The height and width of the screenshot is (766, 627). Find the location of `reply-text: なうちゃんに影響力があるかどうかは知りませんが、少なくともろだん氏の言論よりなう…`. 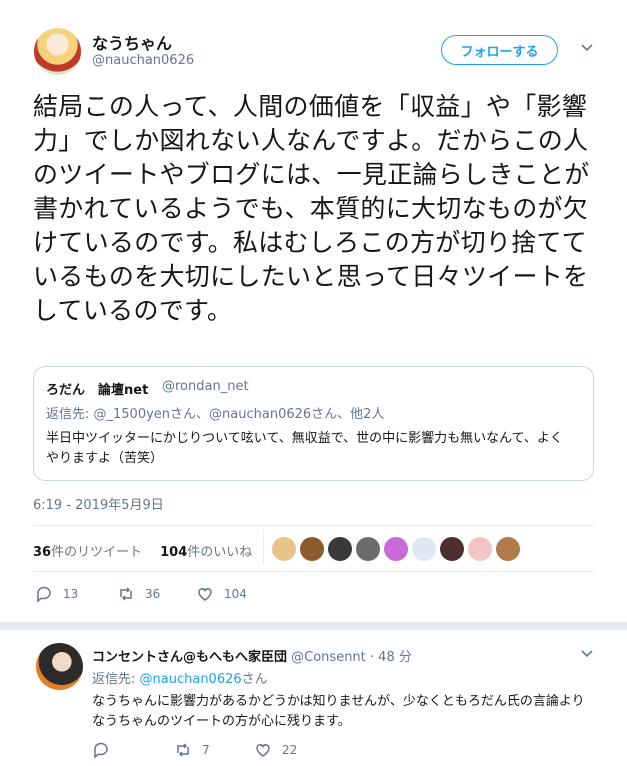

reply-text: なうちゃんに影響力があるかどうかは知りませんが、少なくともろだん氏の言論よりなう… is located at coordinates (338, 711).